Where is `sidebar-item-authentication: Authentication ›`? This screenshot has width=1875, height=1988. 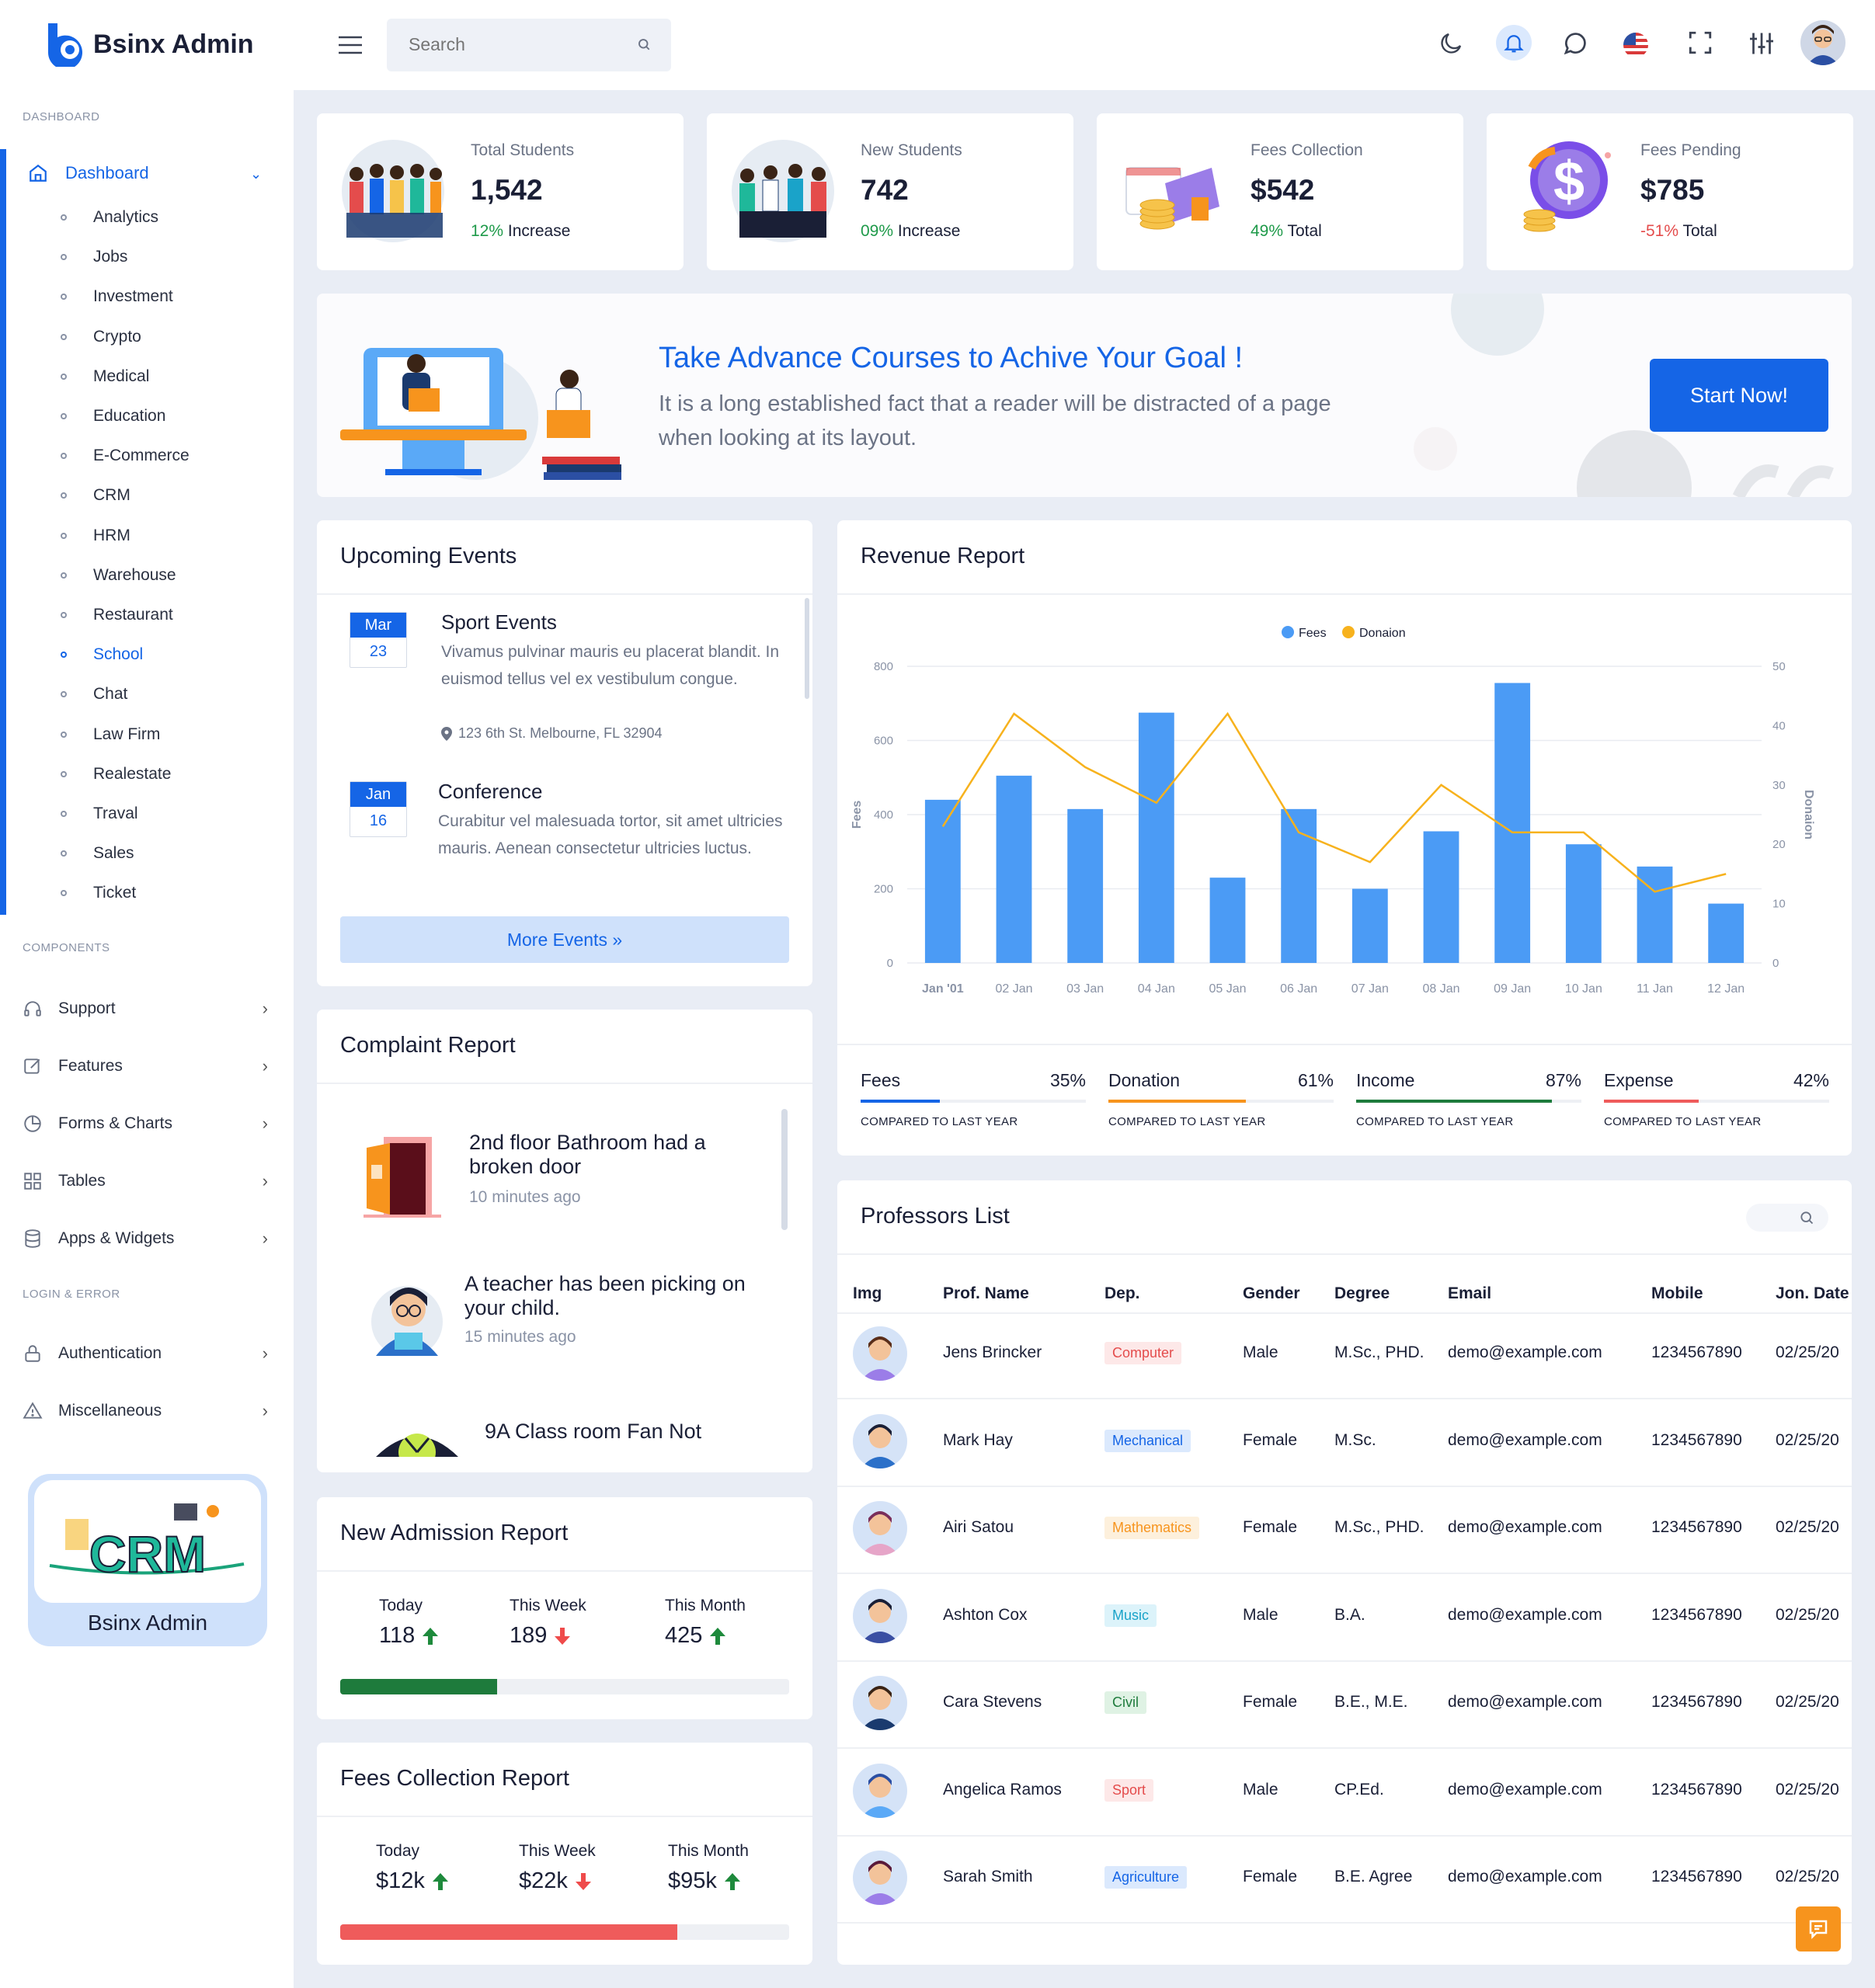 sidebar-item-authentication: Authentication › is located at coordinates (145, 1353).